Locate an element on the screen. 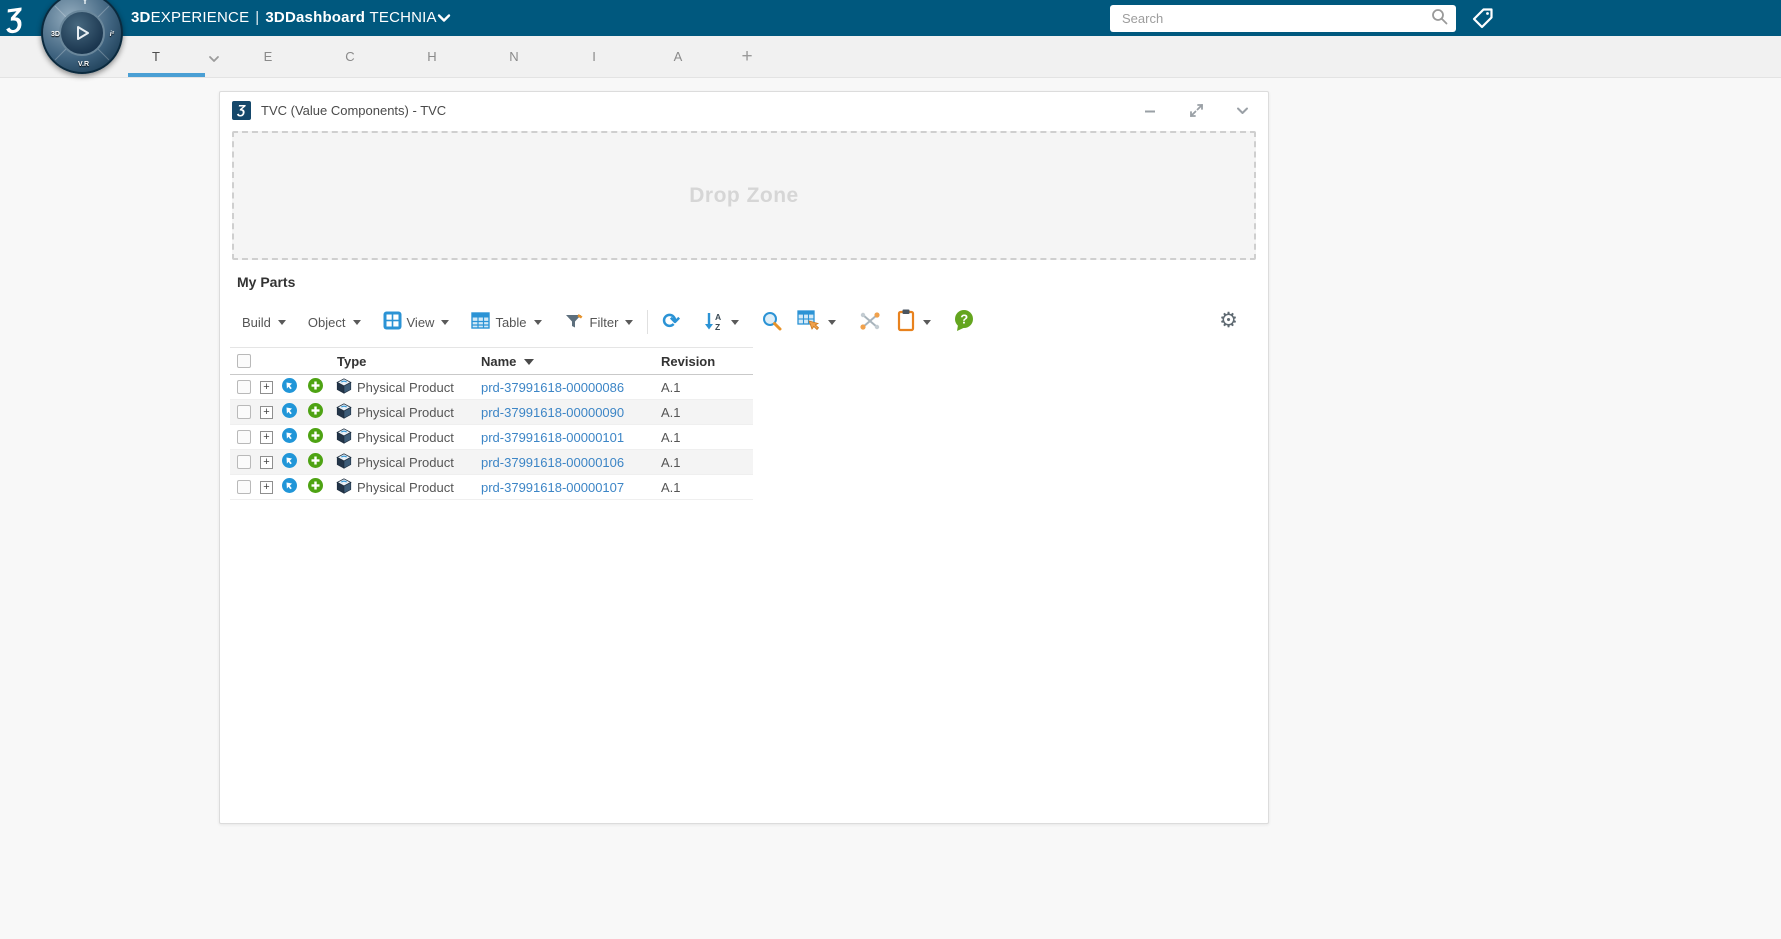 The image size is (1781, 939). search-icon is located at coordinates (1439, 19).